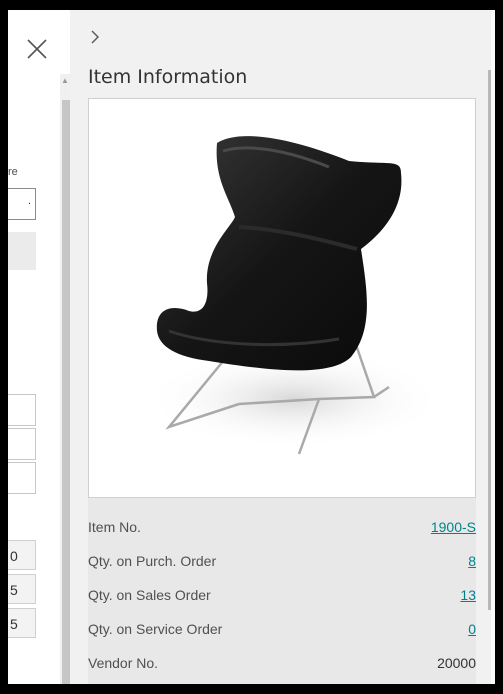  I want to click on qty-sales-order-link: 13, so click(468, 595).